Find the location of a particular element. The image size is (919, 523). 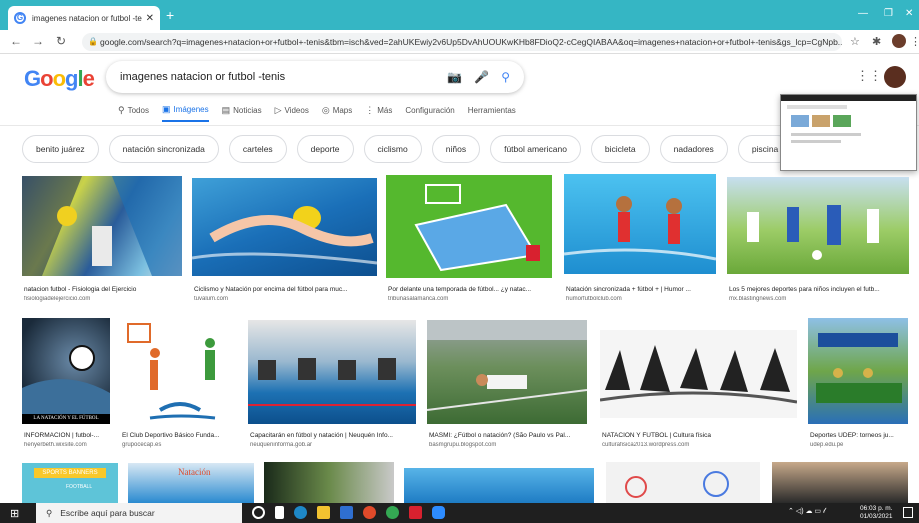

result-source: mx.blastingnews.com is located at coordinates (758, 299).